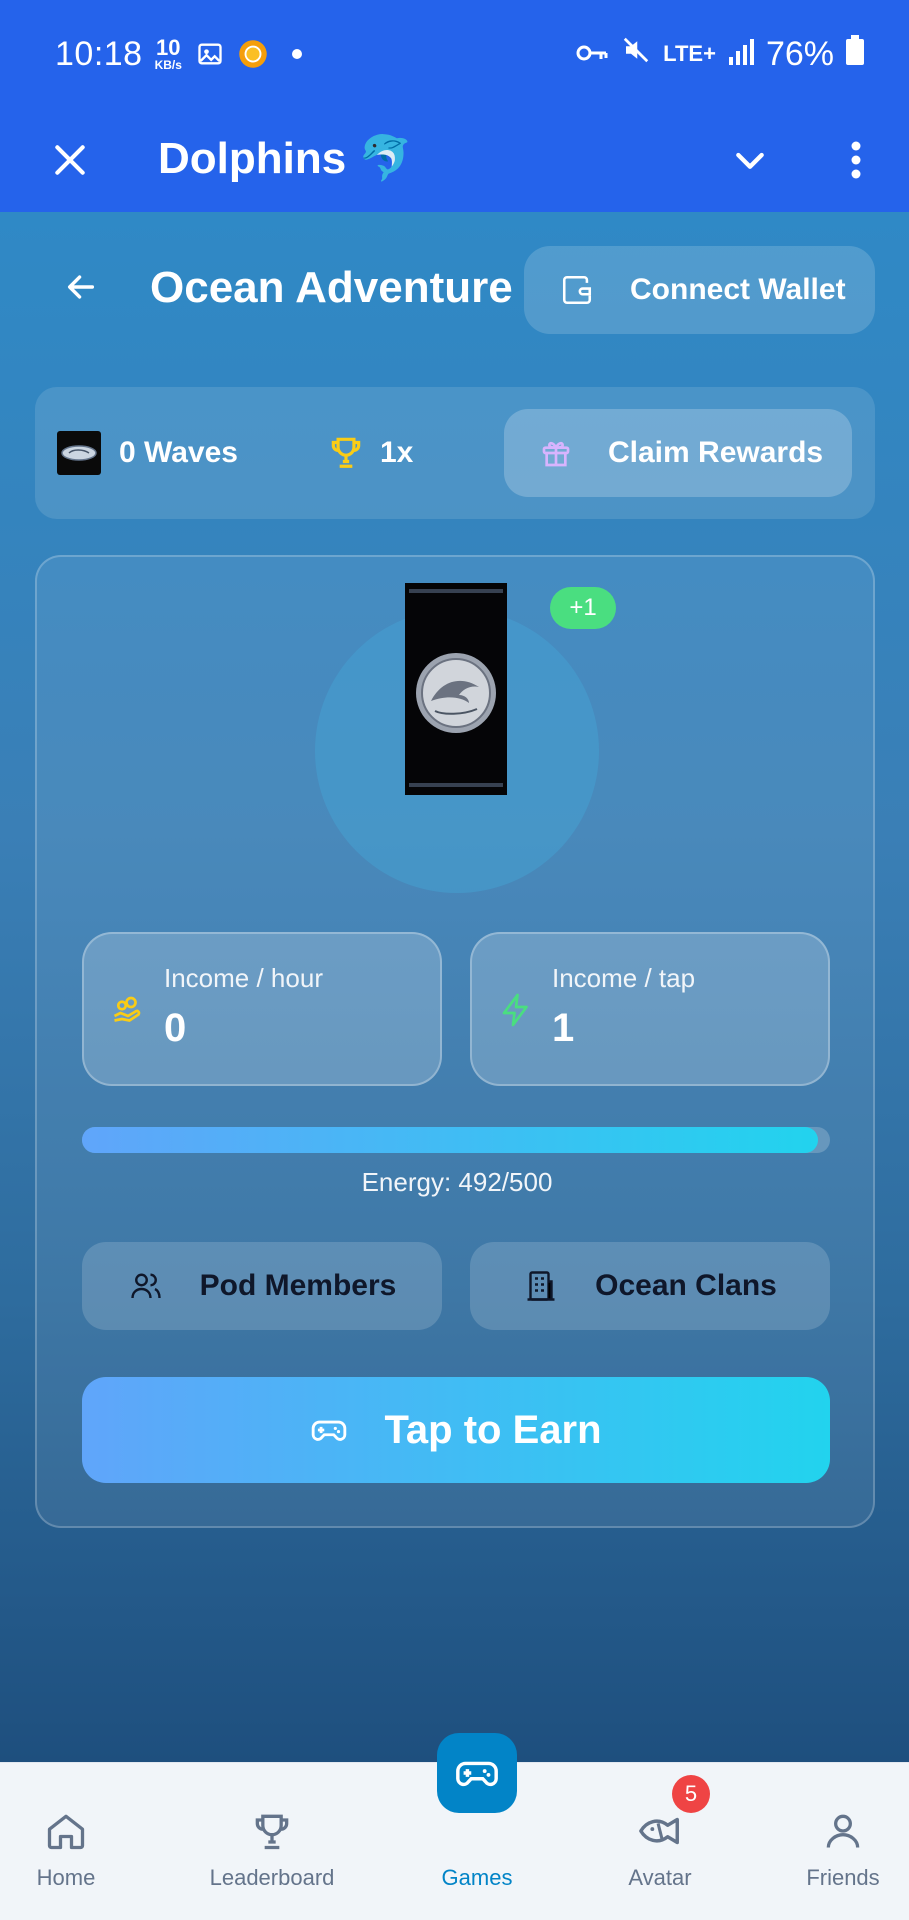 This screenshot has height=1920, width=909. I want to click on close-button, so click(70, 160).